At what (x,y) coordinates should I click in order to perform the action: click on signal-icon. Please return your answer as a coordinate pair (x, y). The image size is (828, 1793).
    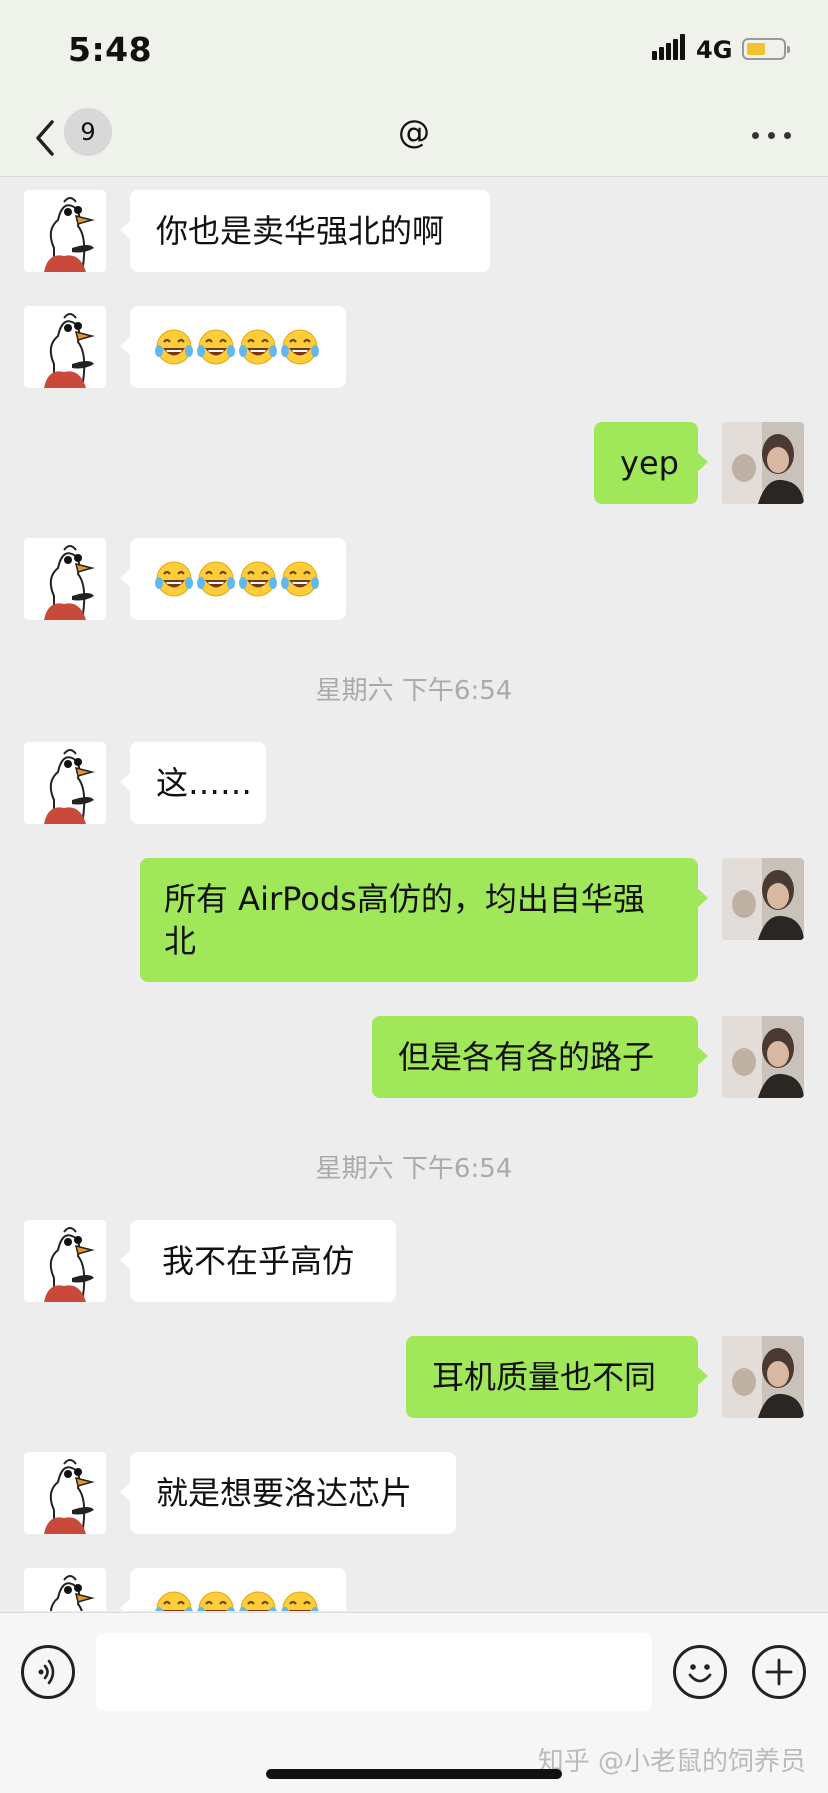
    Looking at the image, I should click on (669, 47).